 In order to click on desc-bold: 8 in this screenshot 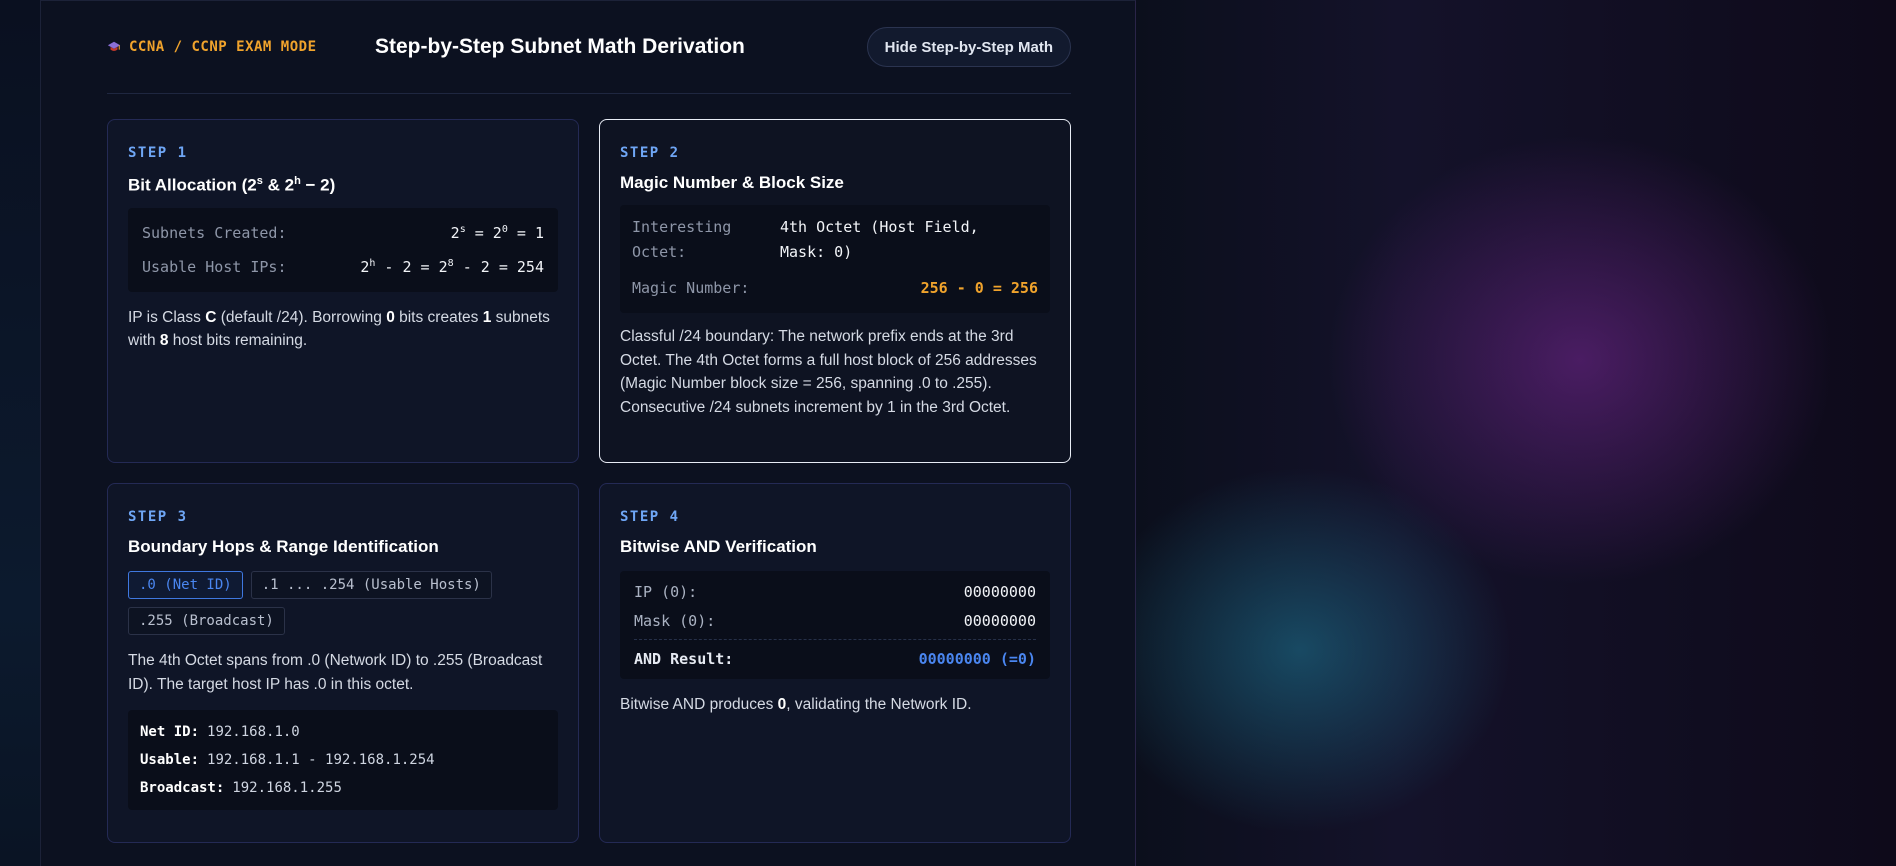, I will do `click(164, 341)`.